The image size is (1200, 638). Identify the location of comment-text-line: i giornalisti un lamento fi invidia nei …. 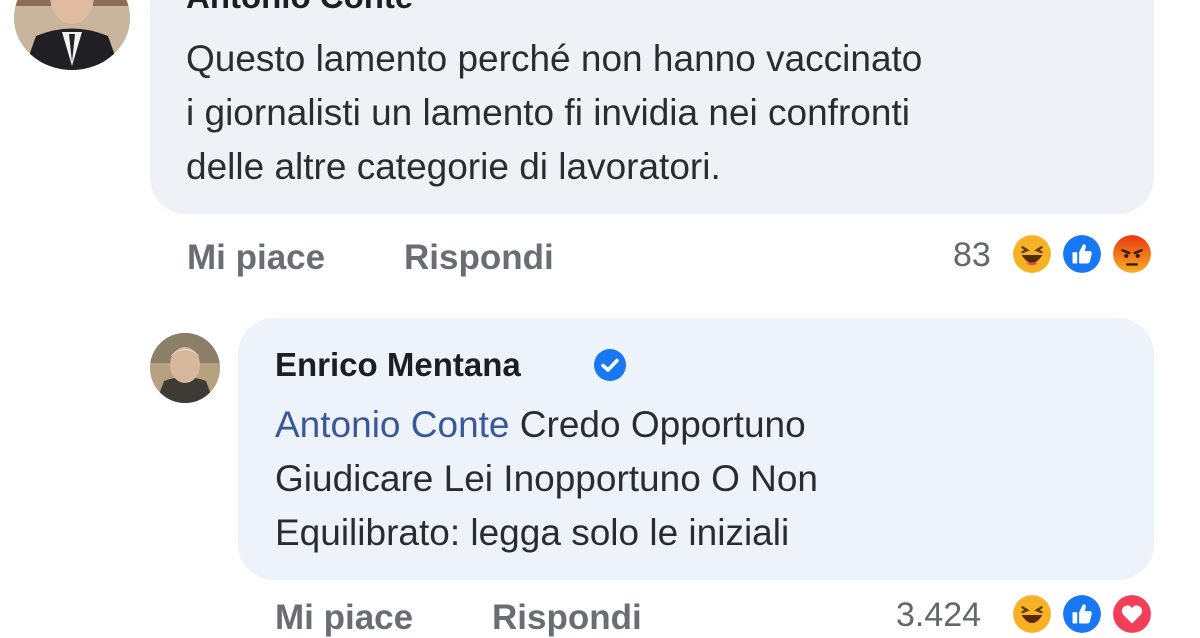
(548, 112).